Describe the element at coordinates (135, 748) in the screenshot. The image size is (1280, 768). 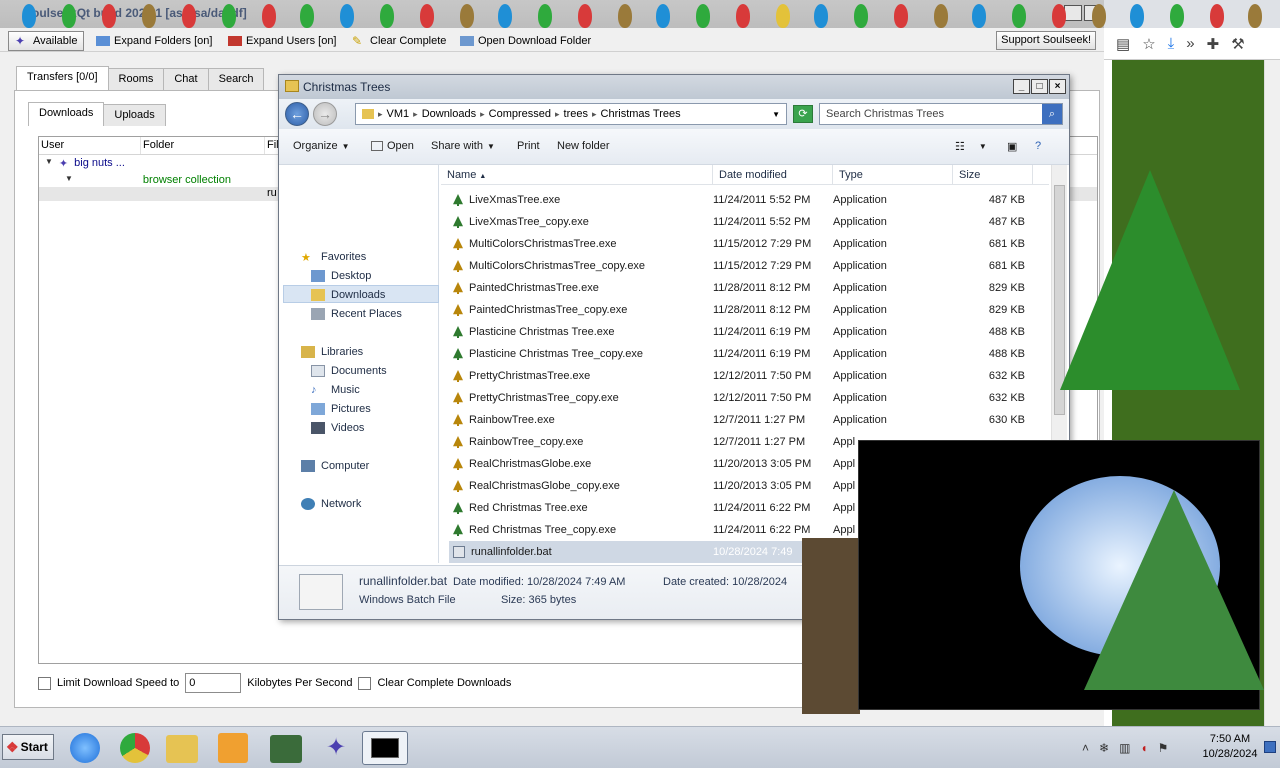
I see `chrome-icon` at that location.